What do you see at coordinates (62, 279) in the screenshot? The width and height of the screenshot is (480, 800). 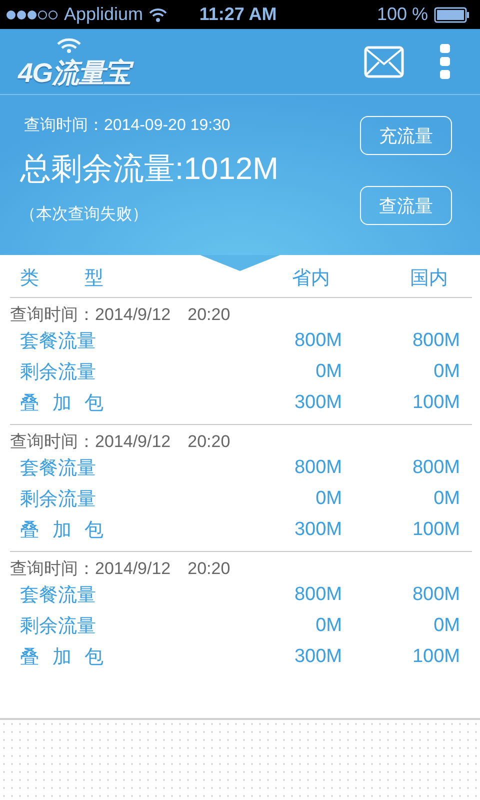 I see `column-header: 类 型` at bounding box center [62, 279].